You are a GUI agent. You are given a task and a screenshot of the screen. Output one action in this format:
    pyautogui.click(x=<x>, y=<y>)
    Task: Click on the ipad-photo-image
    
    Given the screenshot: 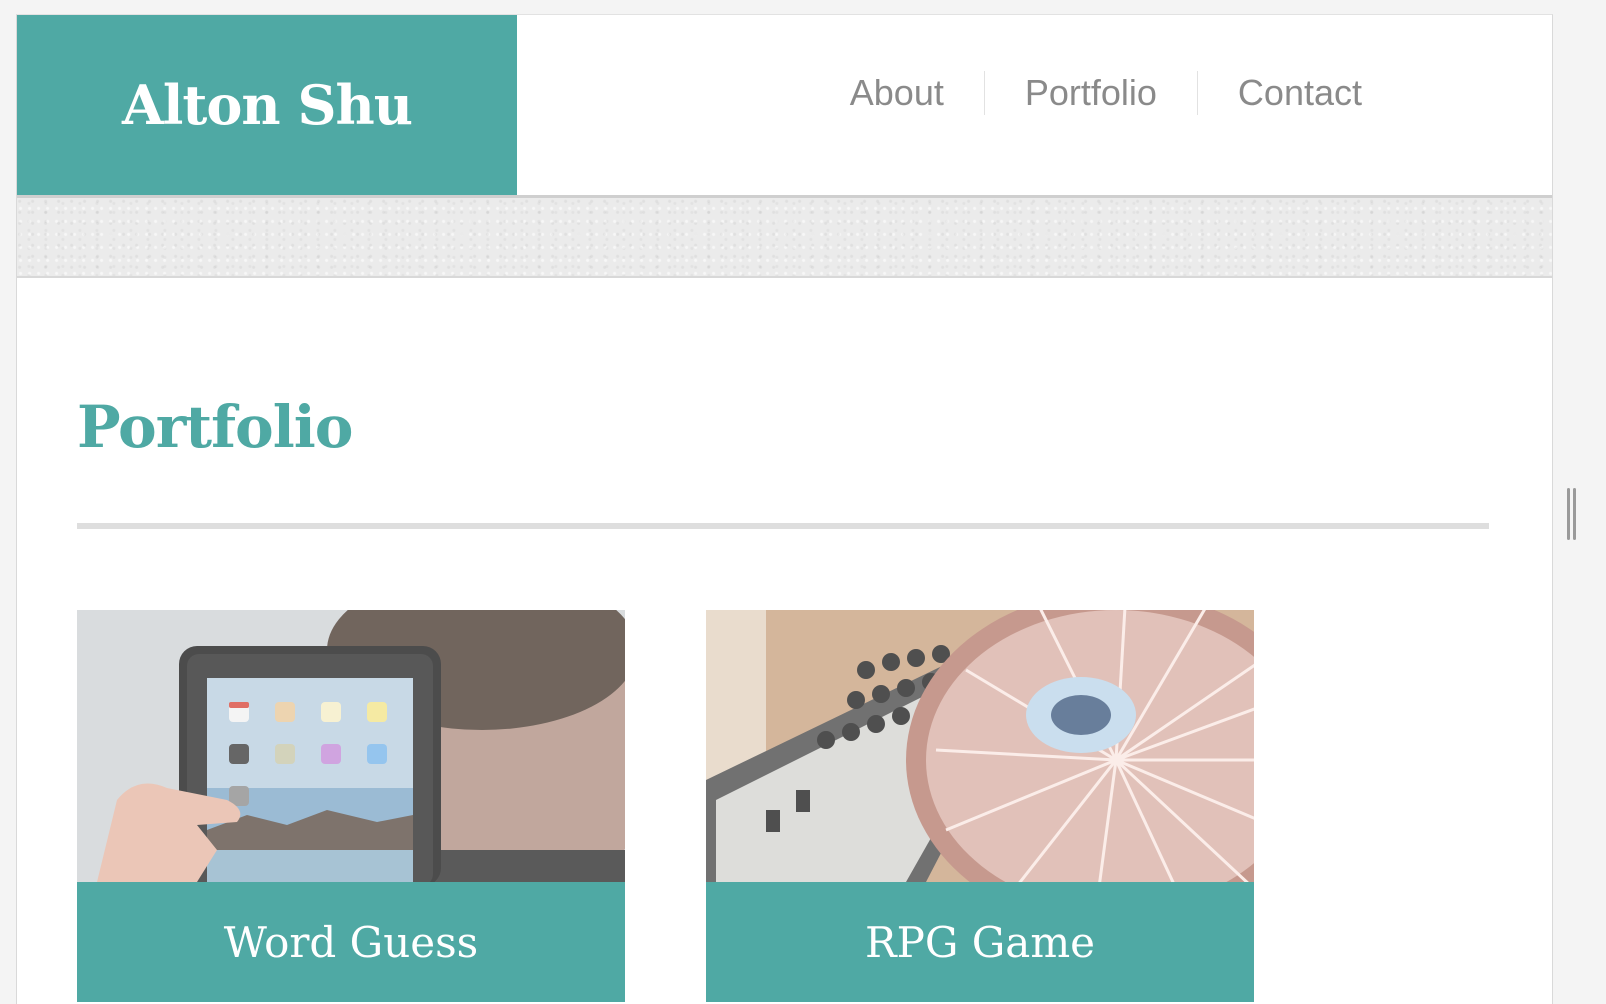 What is the action you would take?
    pyautogui.click(x=351, y=746)
    